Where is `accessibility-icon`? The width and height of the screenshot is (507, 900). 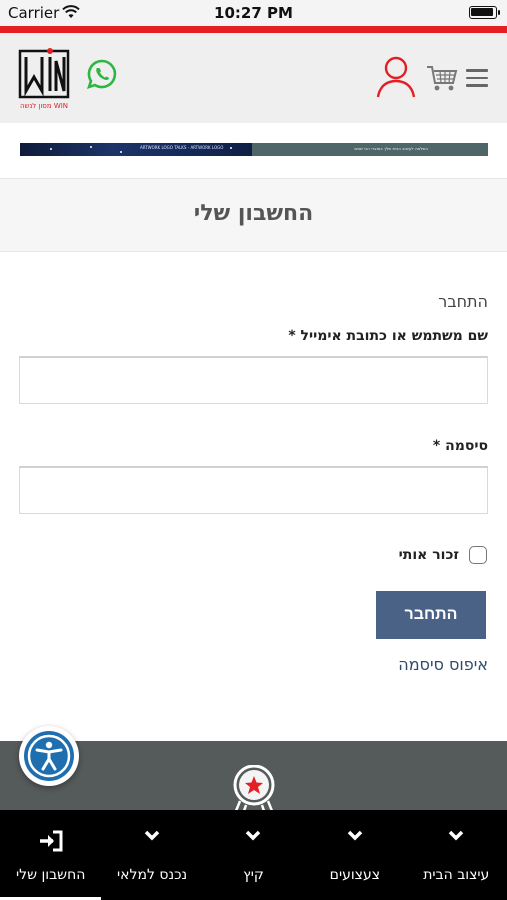
accessibility-icon is located at coordinates (49, 756).